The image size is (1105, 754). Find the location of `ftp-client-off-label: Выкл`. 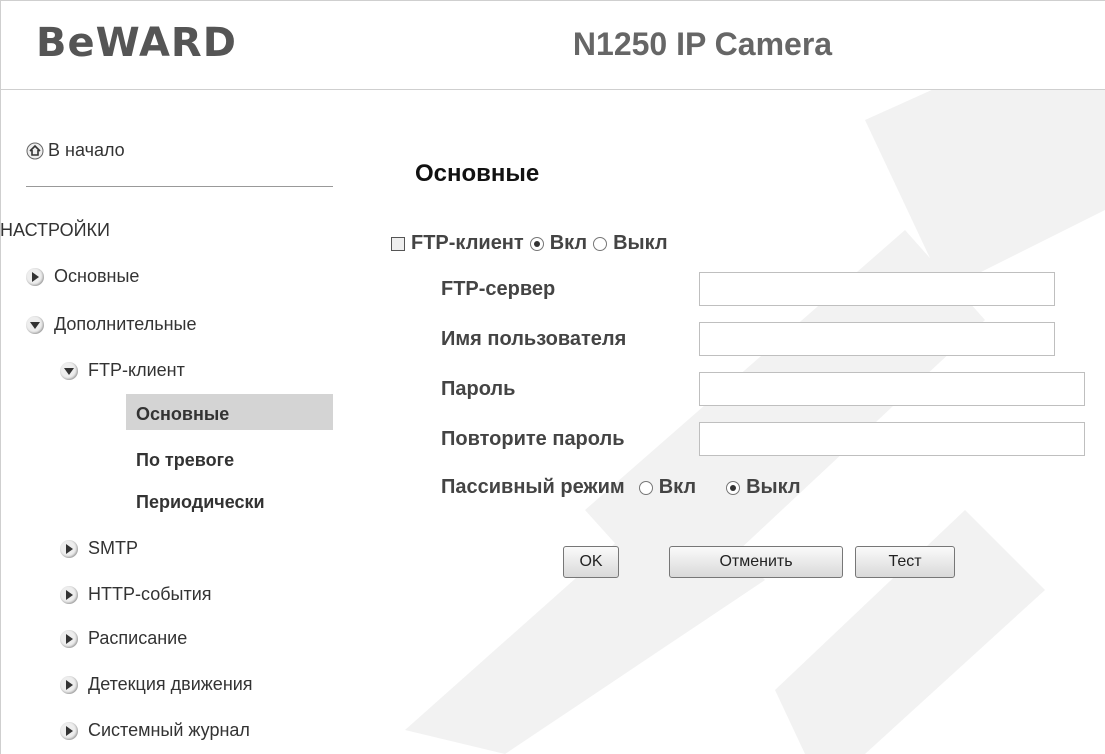

ftp-client-off-label: Выкл is located at coordinates (640, 243).